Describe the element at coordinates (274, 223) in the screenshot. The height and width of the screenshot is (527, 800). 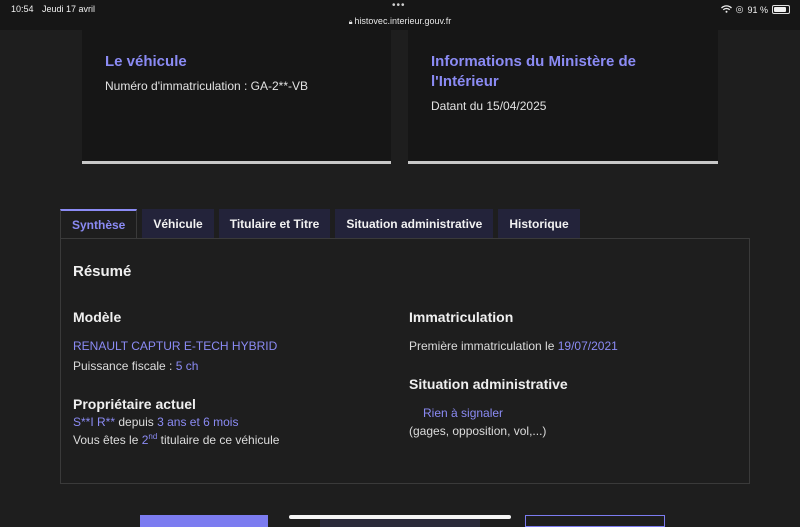
I see `tab-titulaire: Titulaire et Titre` at that location.